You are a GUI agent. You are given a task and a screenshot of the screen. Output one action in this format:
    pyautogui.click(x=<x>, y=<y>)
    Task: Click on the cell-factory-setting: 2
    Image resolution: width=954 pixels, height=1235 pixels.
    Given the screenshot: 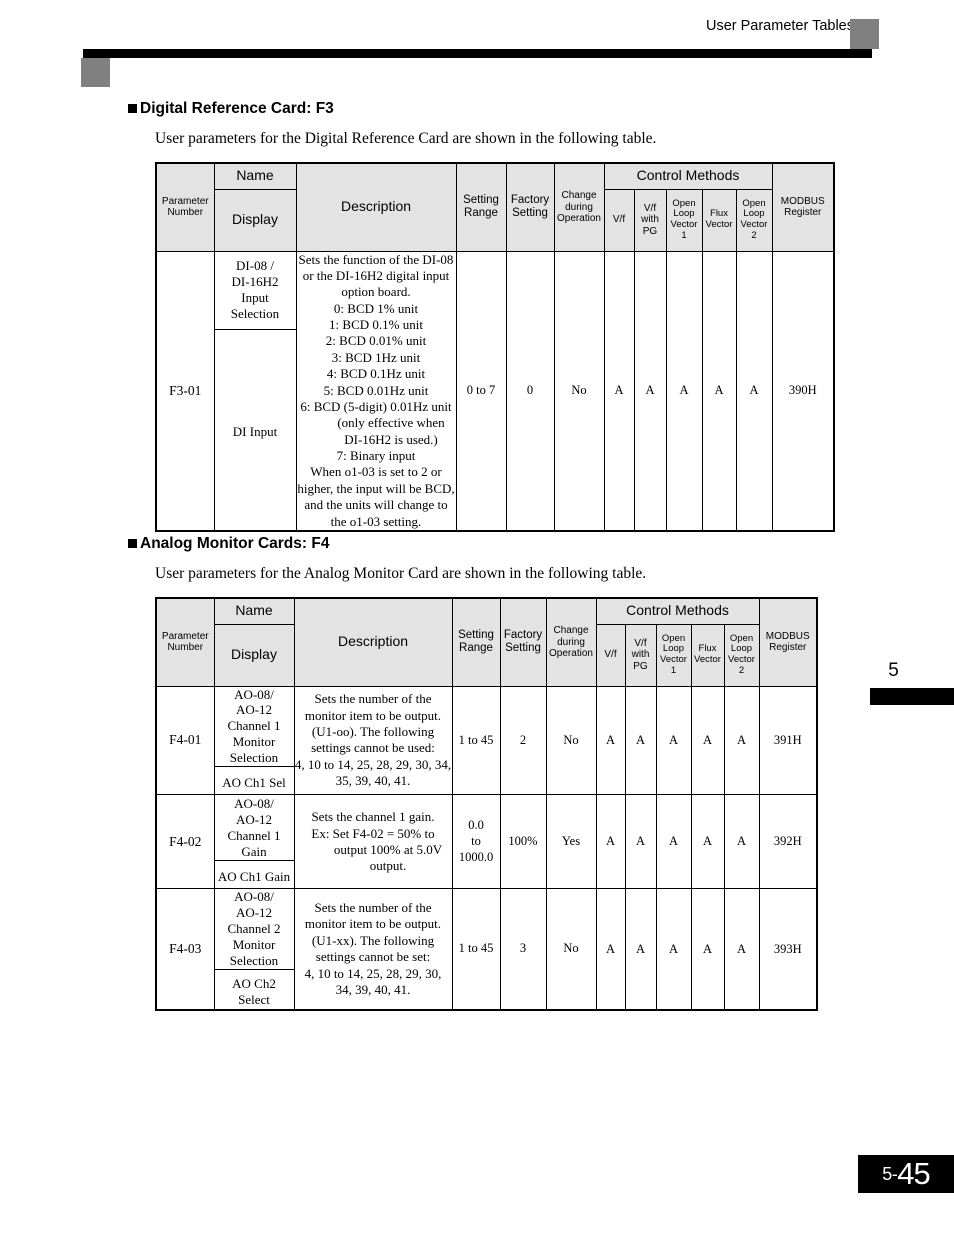 What is the action you would take?
    pyautogui.click(x=523, y=740)
    